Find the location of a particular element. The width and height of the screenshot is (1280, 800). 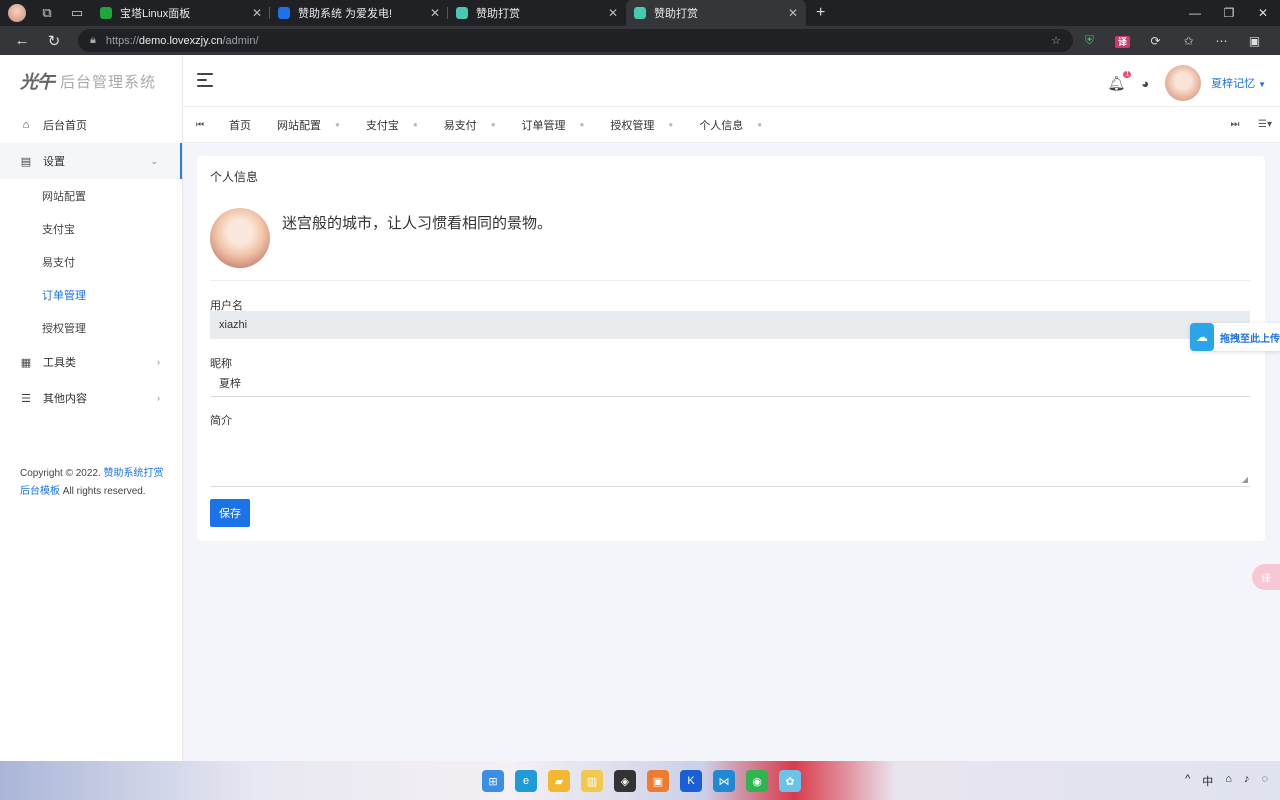

menu-toggle-icon is located at coordinates (205, 82).